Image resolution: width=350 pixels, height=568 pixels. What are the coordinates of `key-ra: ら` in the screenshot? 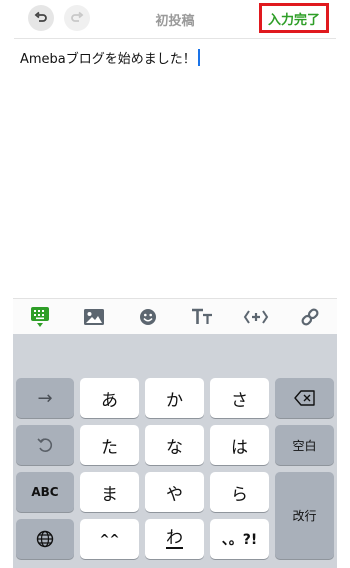 It's located at (239, 492).